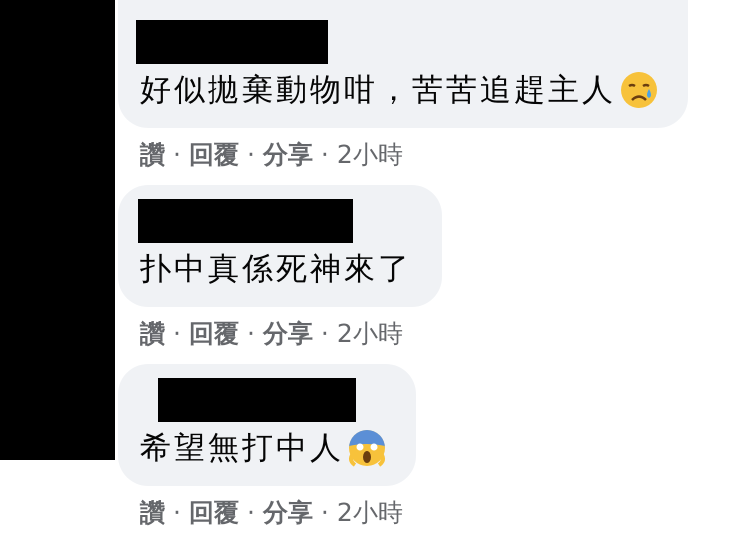 The height and width of the screenshot is (541, 750). I want to click on crying-face-icon, so click(639, 90).